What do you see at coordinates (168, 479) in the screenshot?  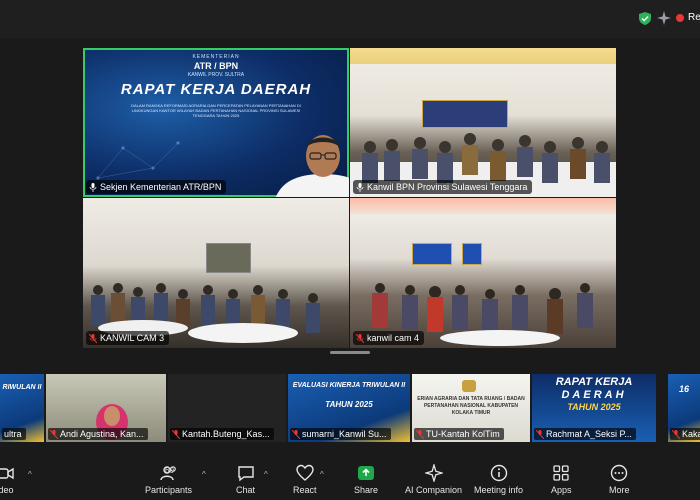 I see `participants-button: 60 Participants` at bounding box center [168, 479].